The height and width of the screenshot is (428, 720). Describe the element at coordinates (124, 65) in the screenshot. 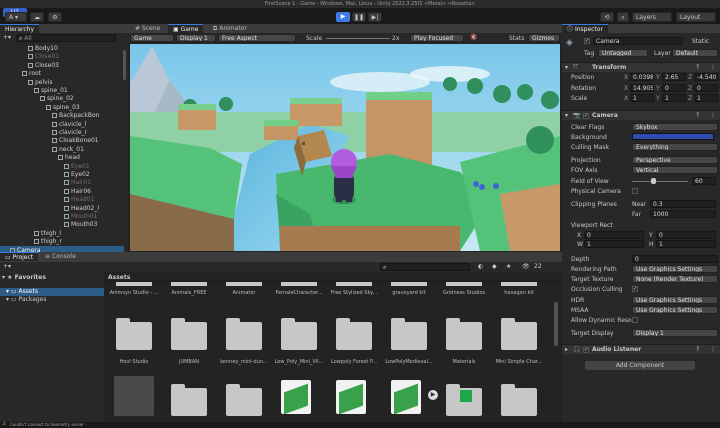

I see `hierarchy-scrollbar` at that location.